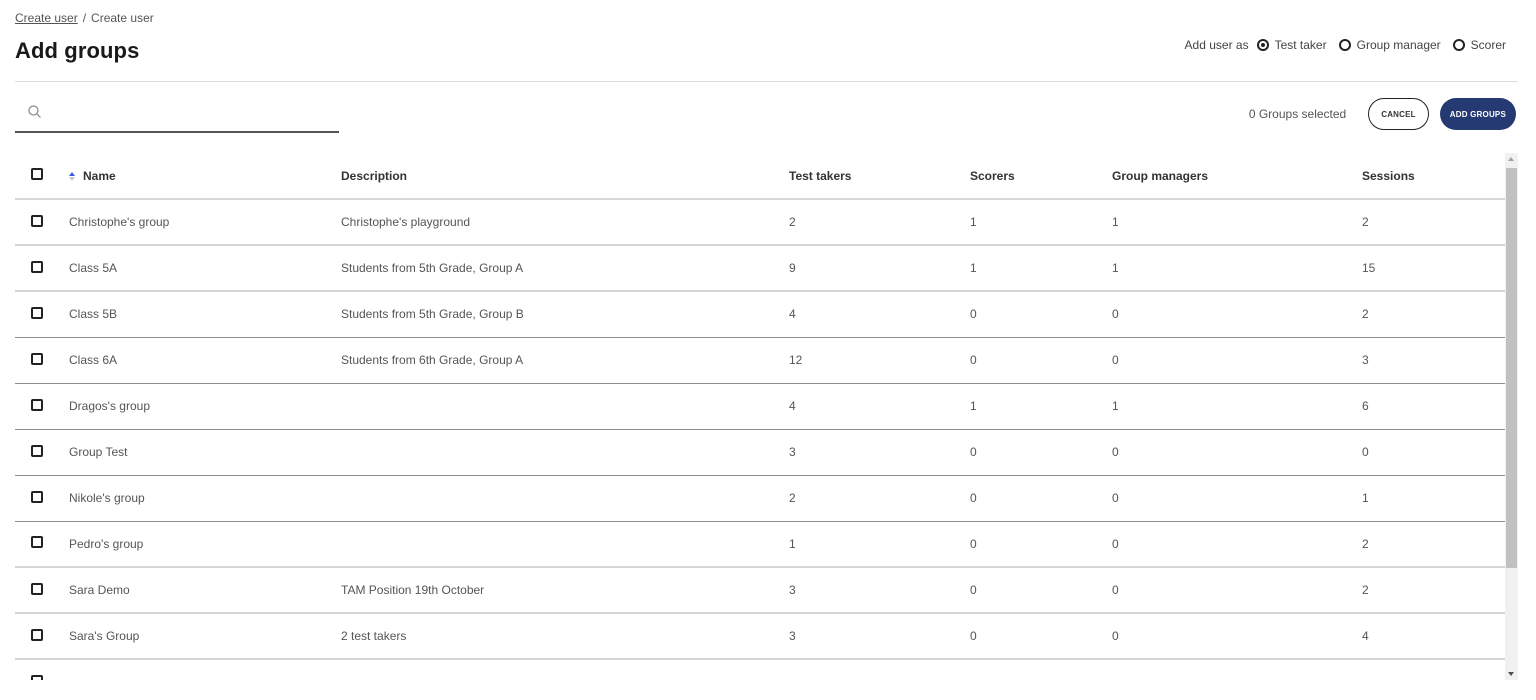 The width and height of the screenshot is (1536, 700). What do you see at coordinates (72, 176) in the screenshot?
I see `sort-ascending-icon` at bounding box center [72, 176].